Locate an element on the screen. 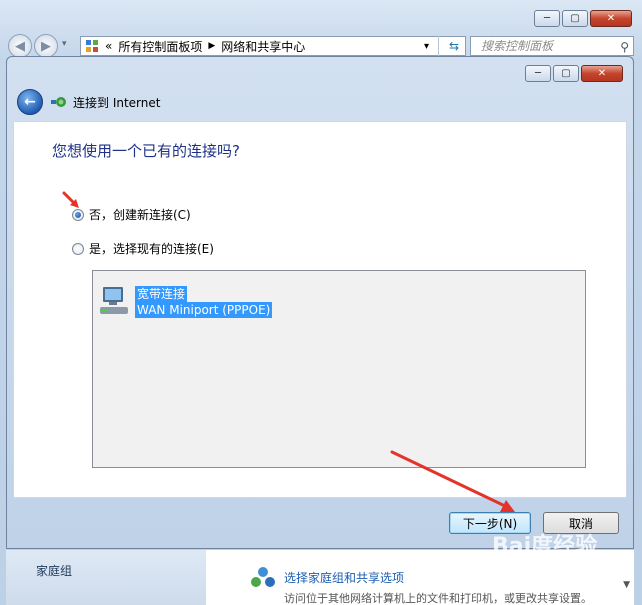 This screenshot has width=642, height=605. dialog-header: ← 连接到 Internet is located at coordinates (320, 103).